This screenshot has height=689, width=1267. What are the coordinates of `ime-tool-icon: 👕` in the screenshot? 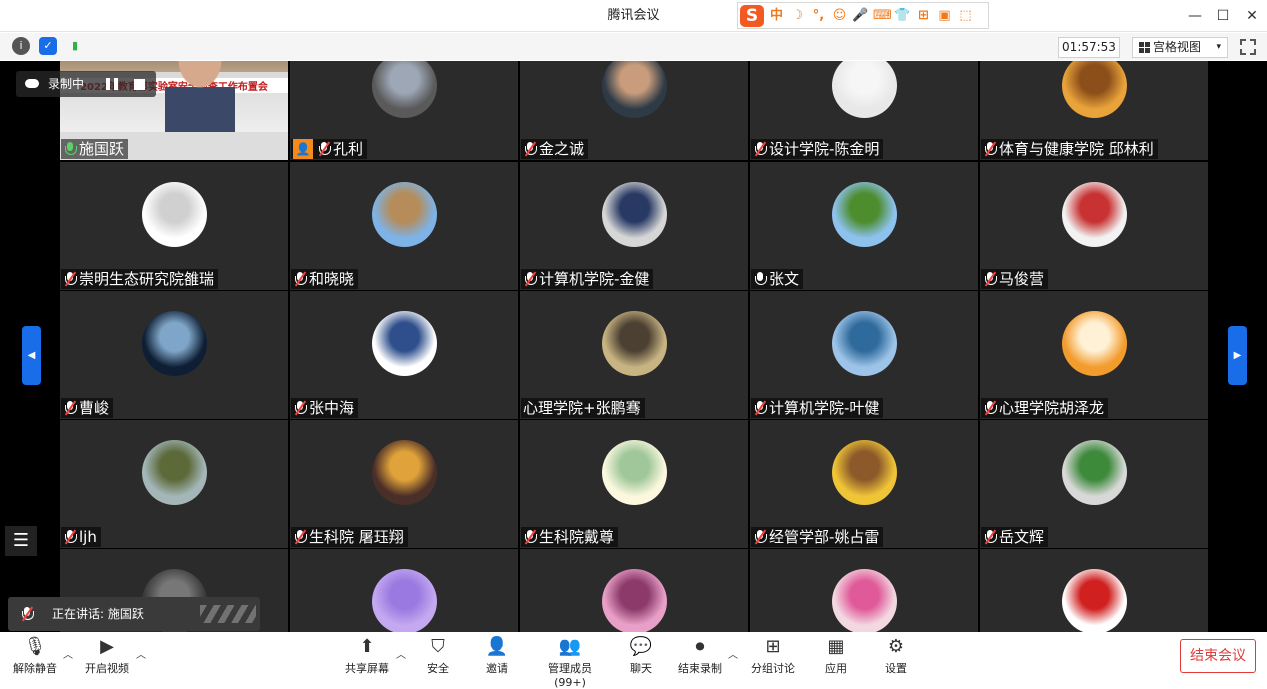 It's located at (902, 15).